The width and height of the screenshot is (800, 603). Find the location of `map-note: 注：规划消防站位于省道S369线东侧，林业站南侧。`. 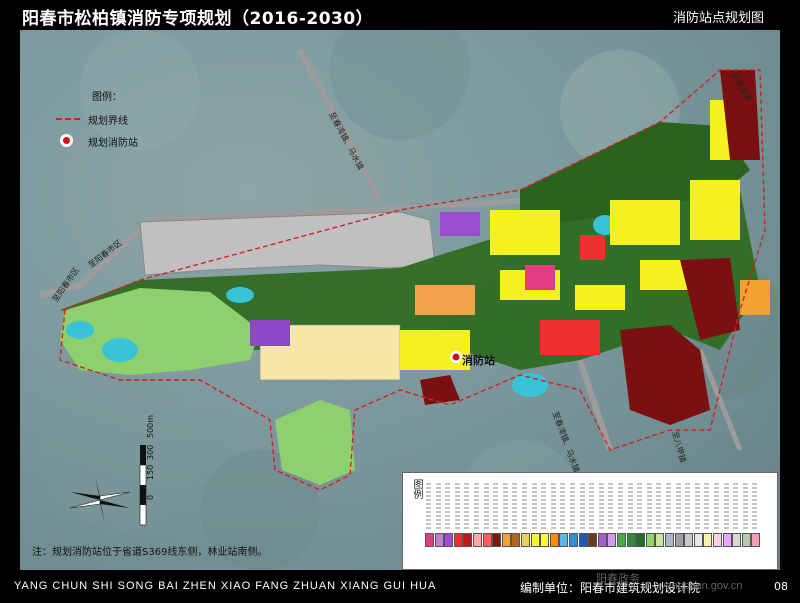

map-note: 注：规划消防站位于省道S369线东侧，林业站南侧。 is located at coordinates (150, 552).